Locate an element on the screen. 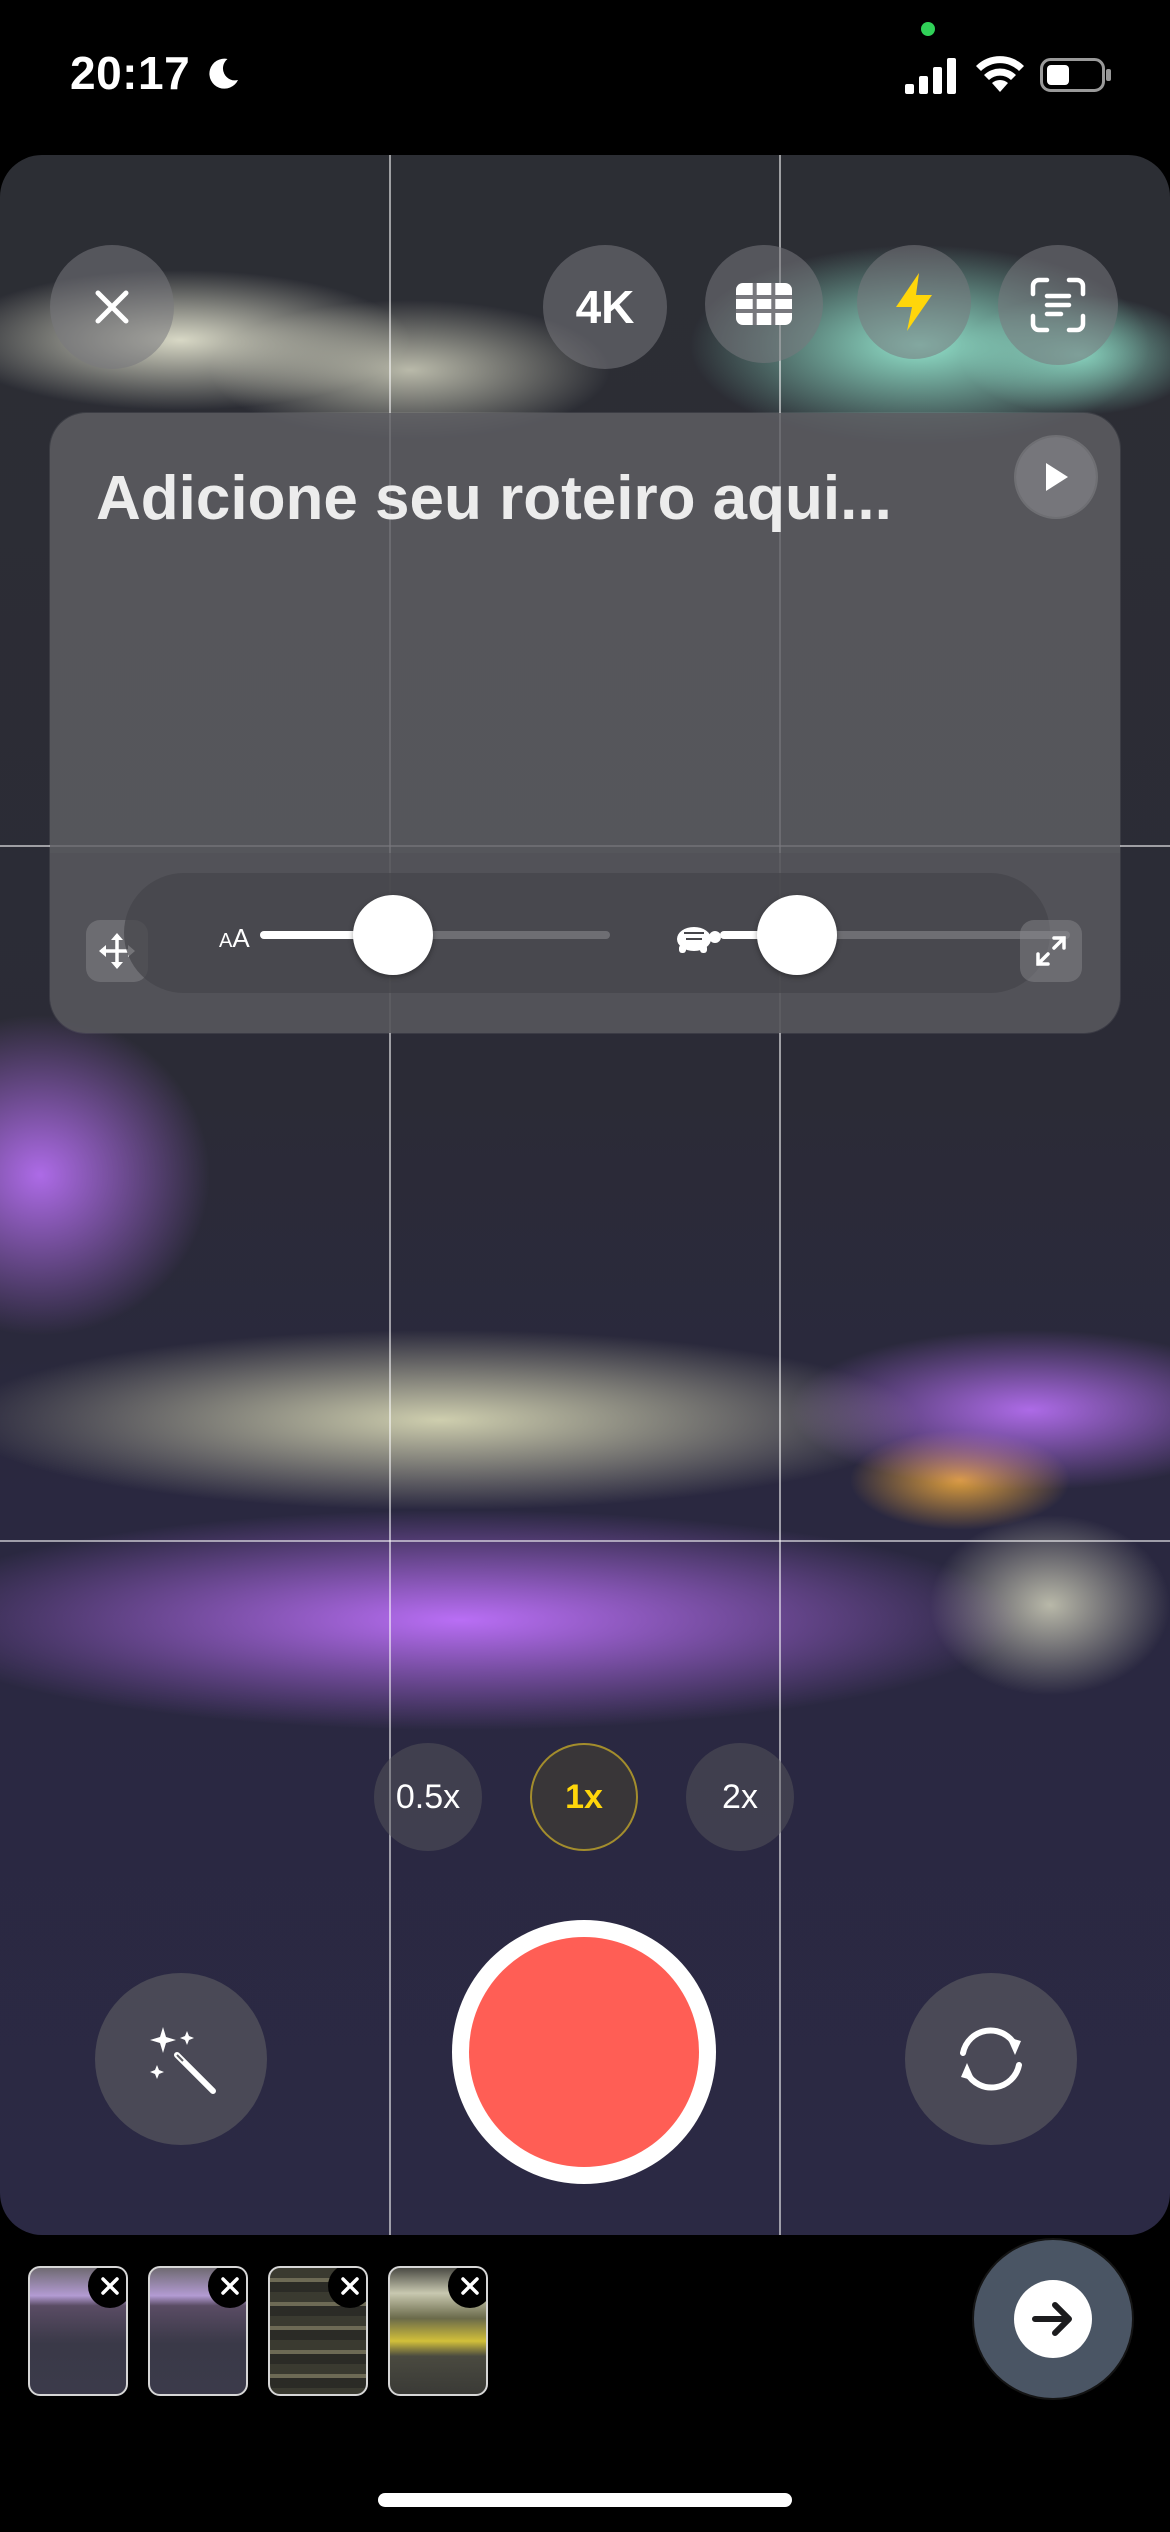 The image size is (1170, 2532). status-time: 20:17 is located at coordinates (130, 73).